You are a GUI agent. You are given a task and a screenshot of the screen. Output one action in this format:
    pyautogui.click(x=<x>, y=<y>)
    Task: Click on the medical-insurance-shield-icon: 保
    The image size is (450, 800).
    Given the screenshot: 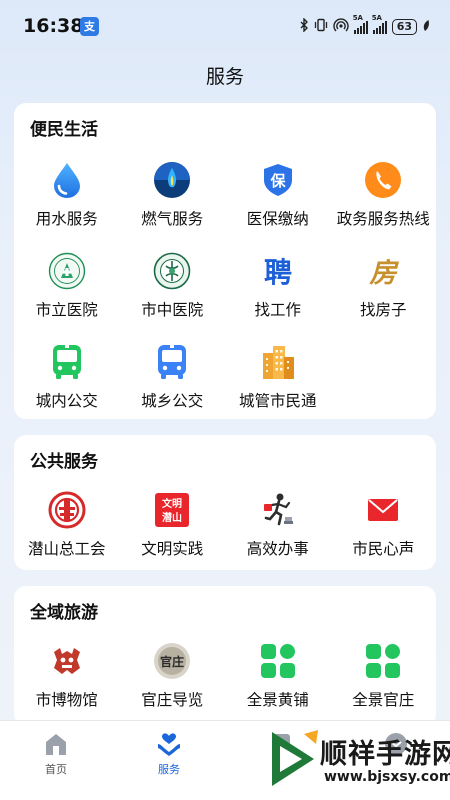 What is the action you would take?
    pyautogui.click(x=278, y=180)
    